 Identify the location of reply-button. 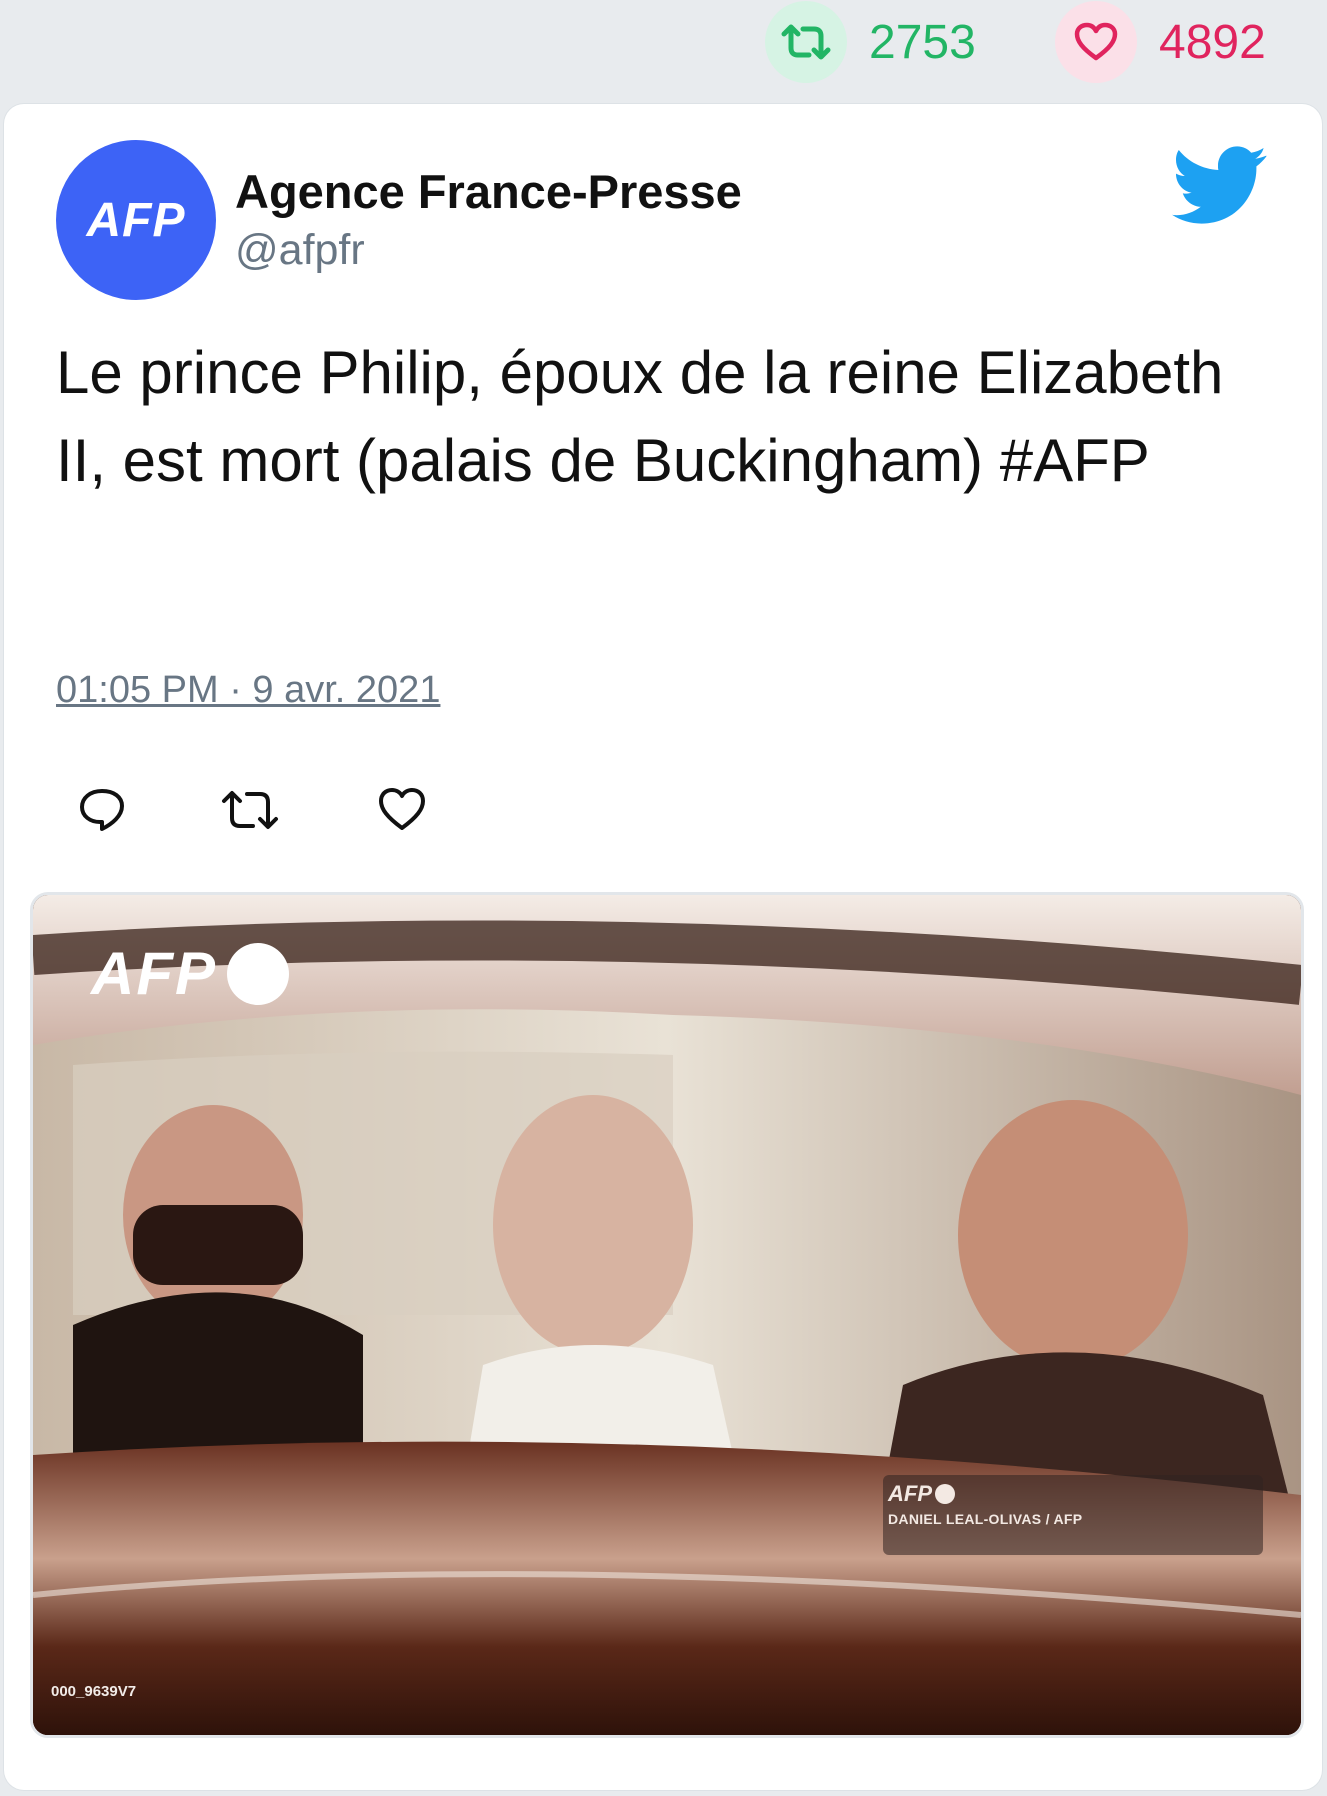
(102, 812).